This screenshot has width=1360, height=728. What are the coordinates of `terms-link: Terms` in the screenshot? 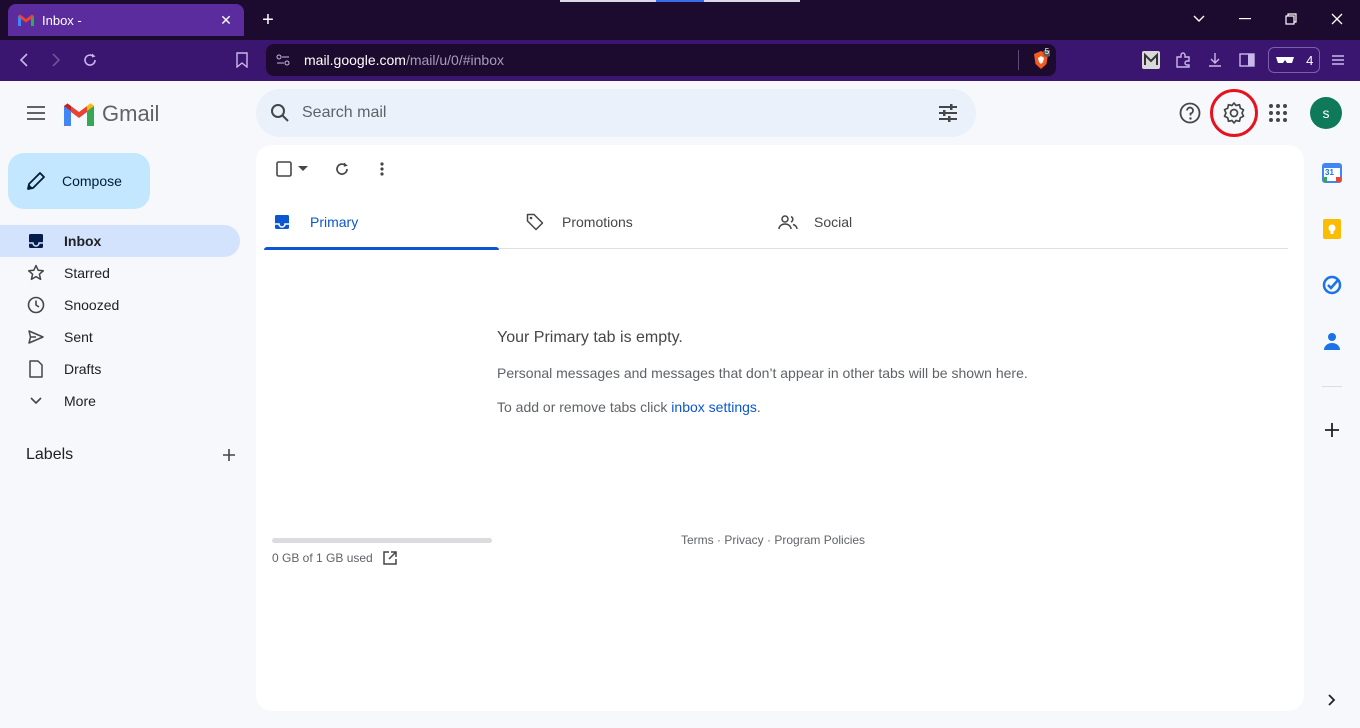 It's located at (697, 540).